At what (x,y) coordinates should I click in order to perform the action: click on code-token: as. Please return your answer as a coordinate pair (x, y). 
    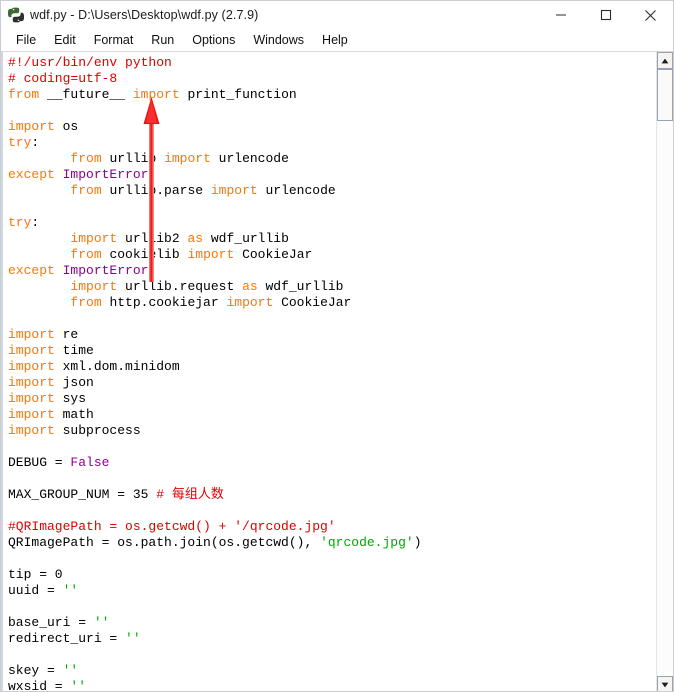
    Looking at the image, I should click on (195, 238).